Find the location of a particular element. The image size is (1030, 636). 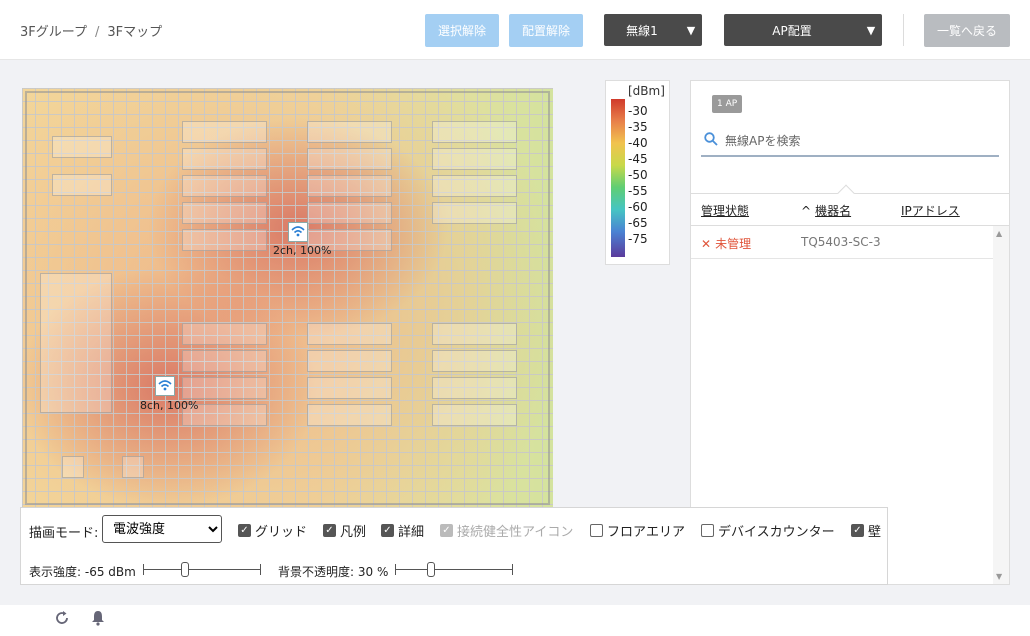

stairwell is located at coordinates (76, 343).